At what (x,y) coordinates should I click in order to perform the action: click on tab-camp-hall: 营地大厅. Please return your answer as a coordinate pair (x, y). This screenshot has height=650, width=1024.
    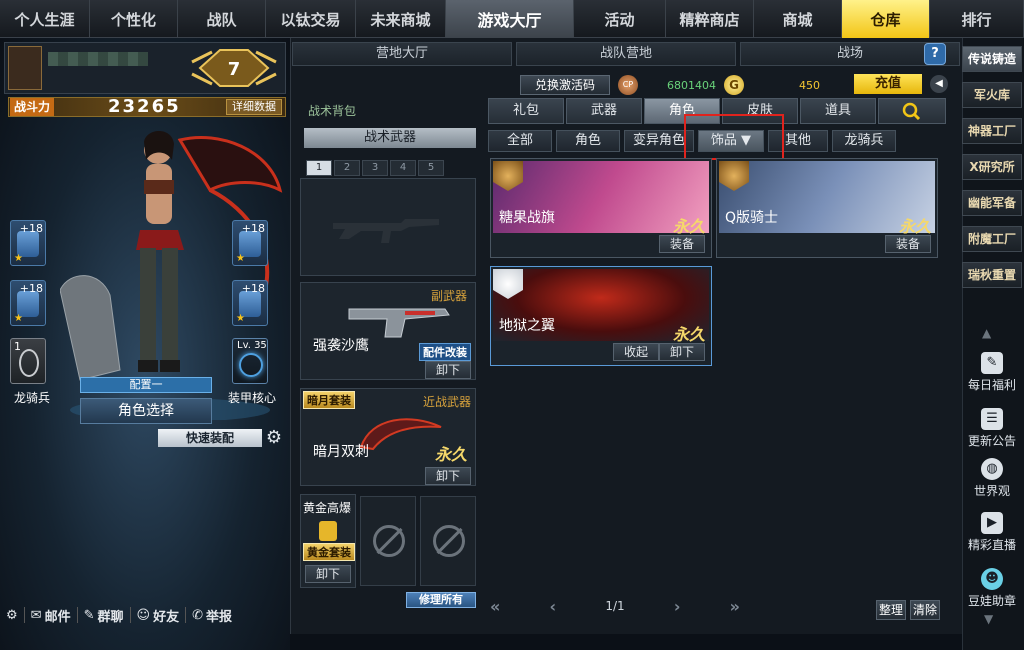
    Looking at the image, I should click on (402, 54).